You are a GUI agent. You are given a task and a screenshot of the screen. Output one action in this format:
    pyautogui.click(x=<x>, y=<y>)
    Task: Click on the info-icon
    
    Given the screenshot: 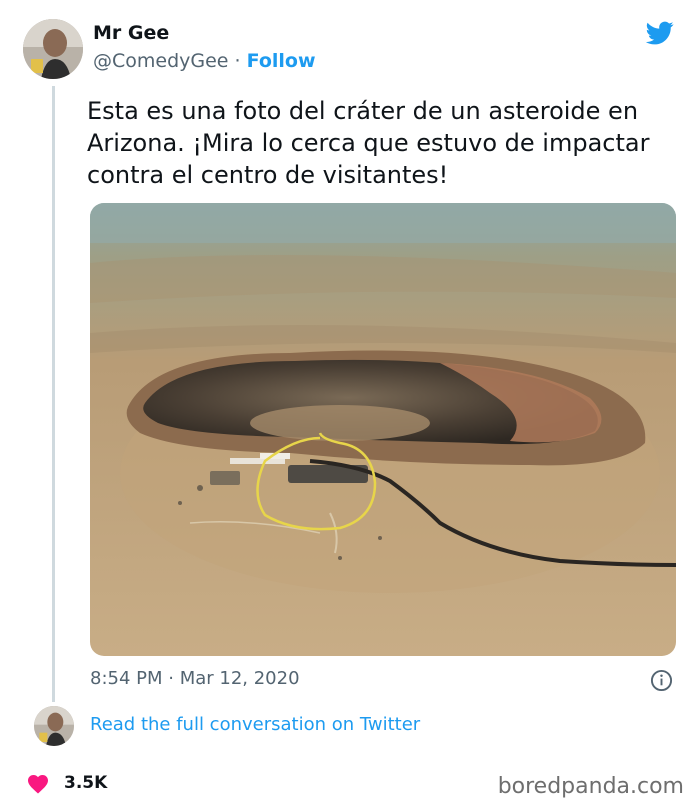 What is the action you would take?
    pyautogui.click(x=661, y=680)
    